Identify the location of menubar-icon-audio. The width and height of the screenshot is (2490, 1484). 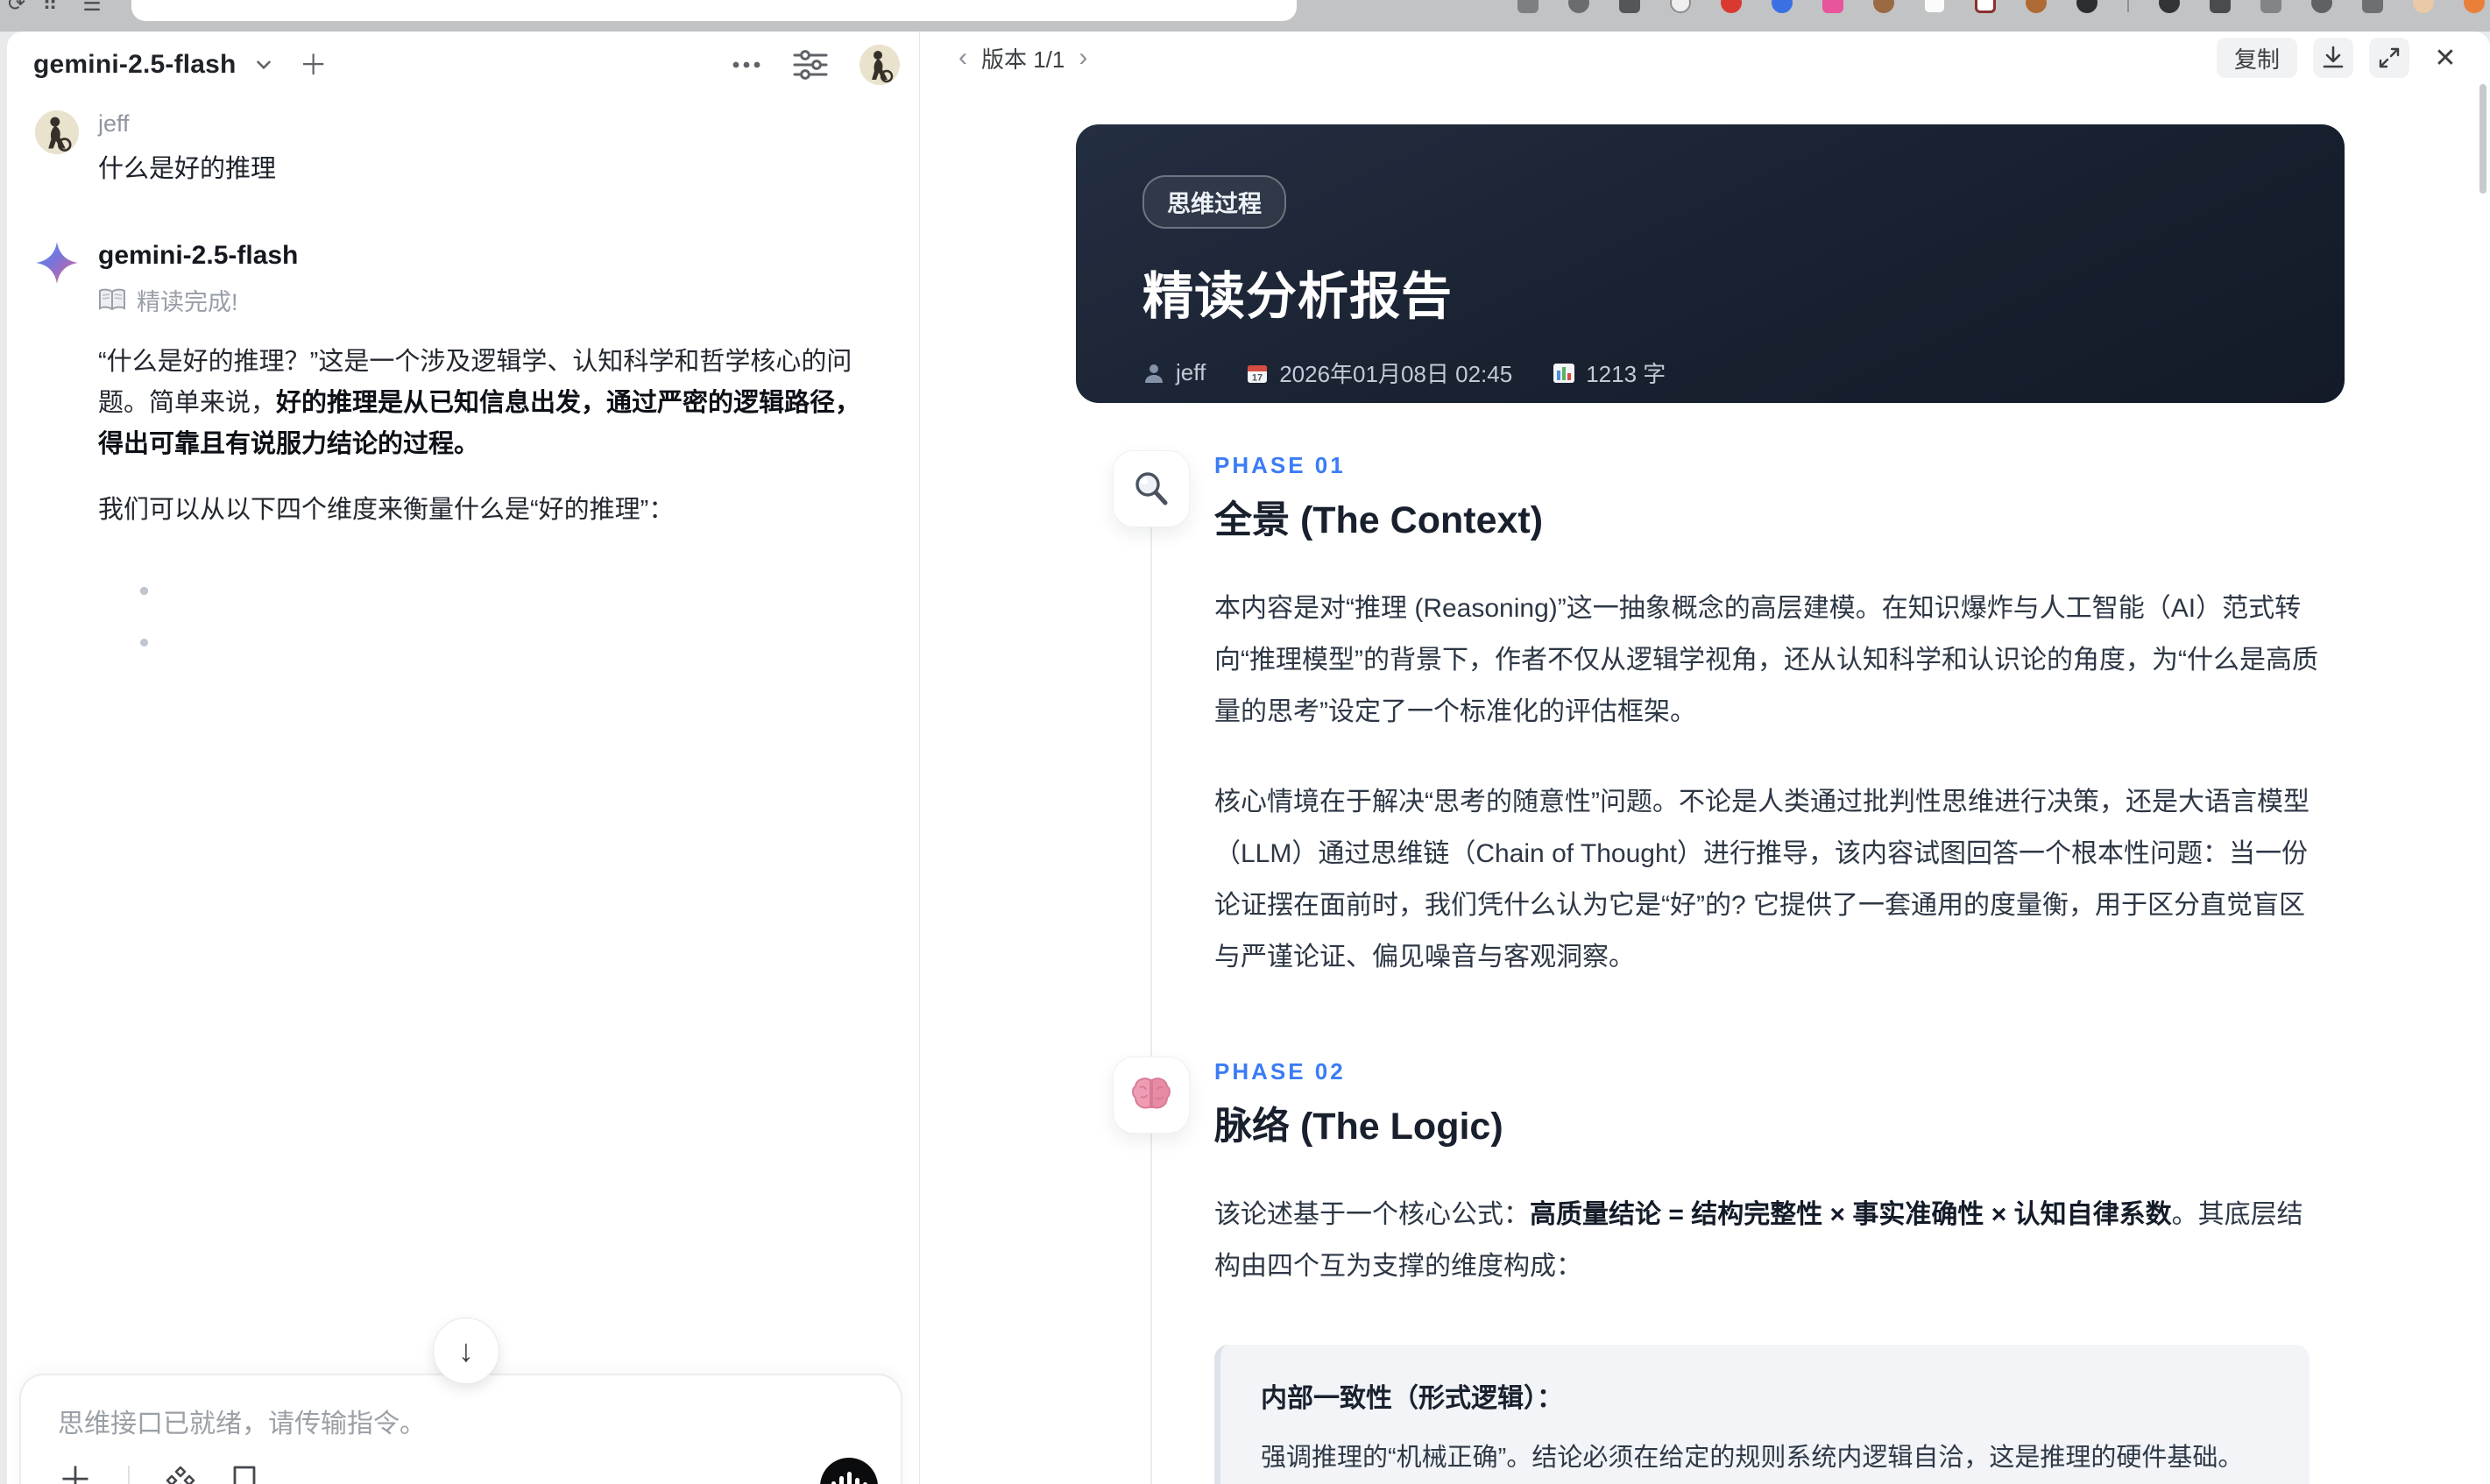
(1578, 6).